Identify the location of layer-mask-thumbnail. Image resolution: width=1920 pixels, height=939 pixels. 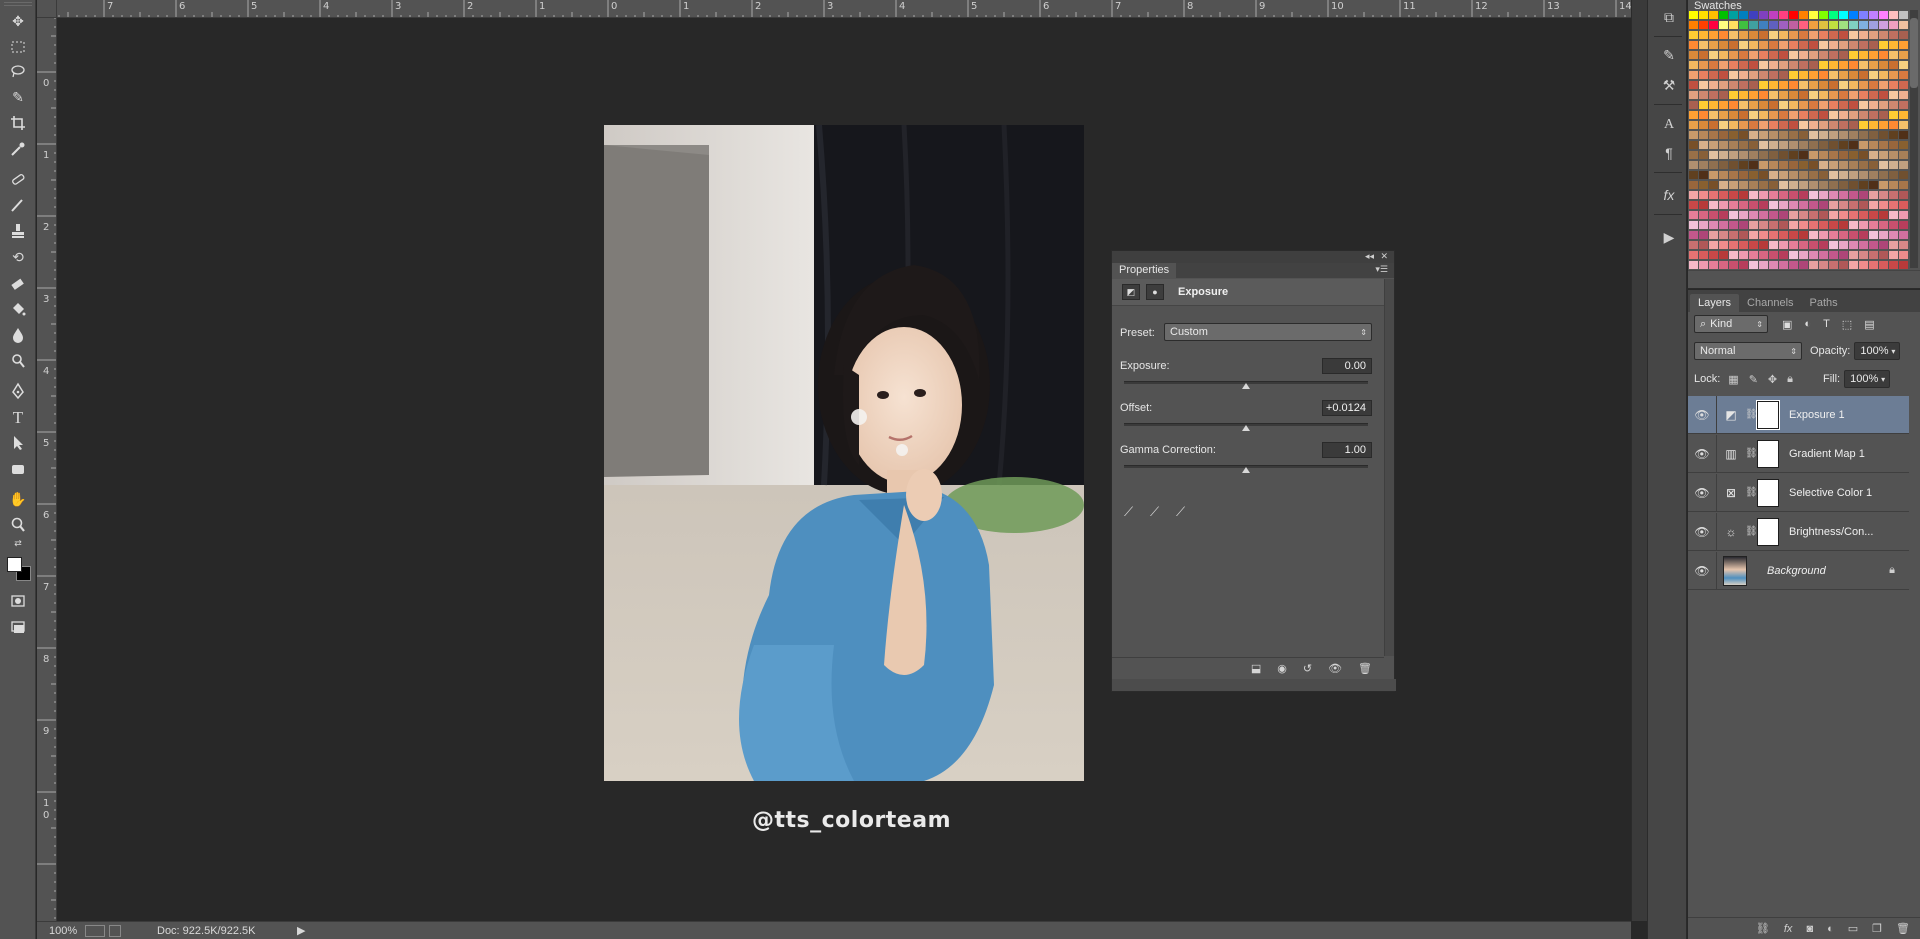
(1768, 414).